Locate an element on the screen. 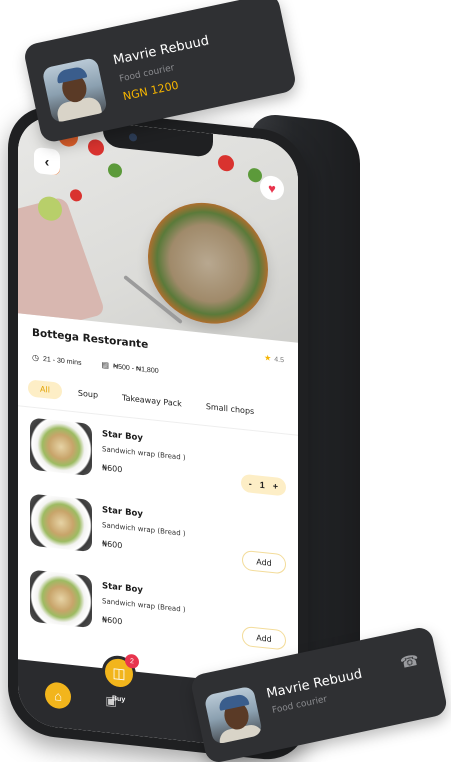  home-icon: ⌂ is located at coordinates (58, 695).